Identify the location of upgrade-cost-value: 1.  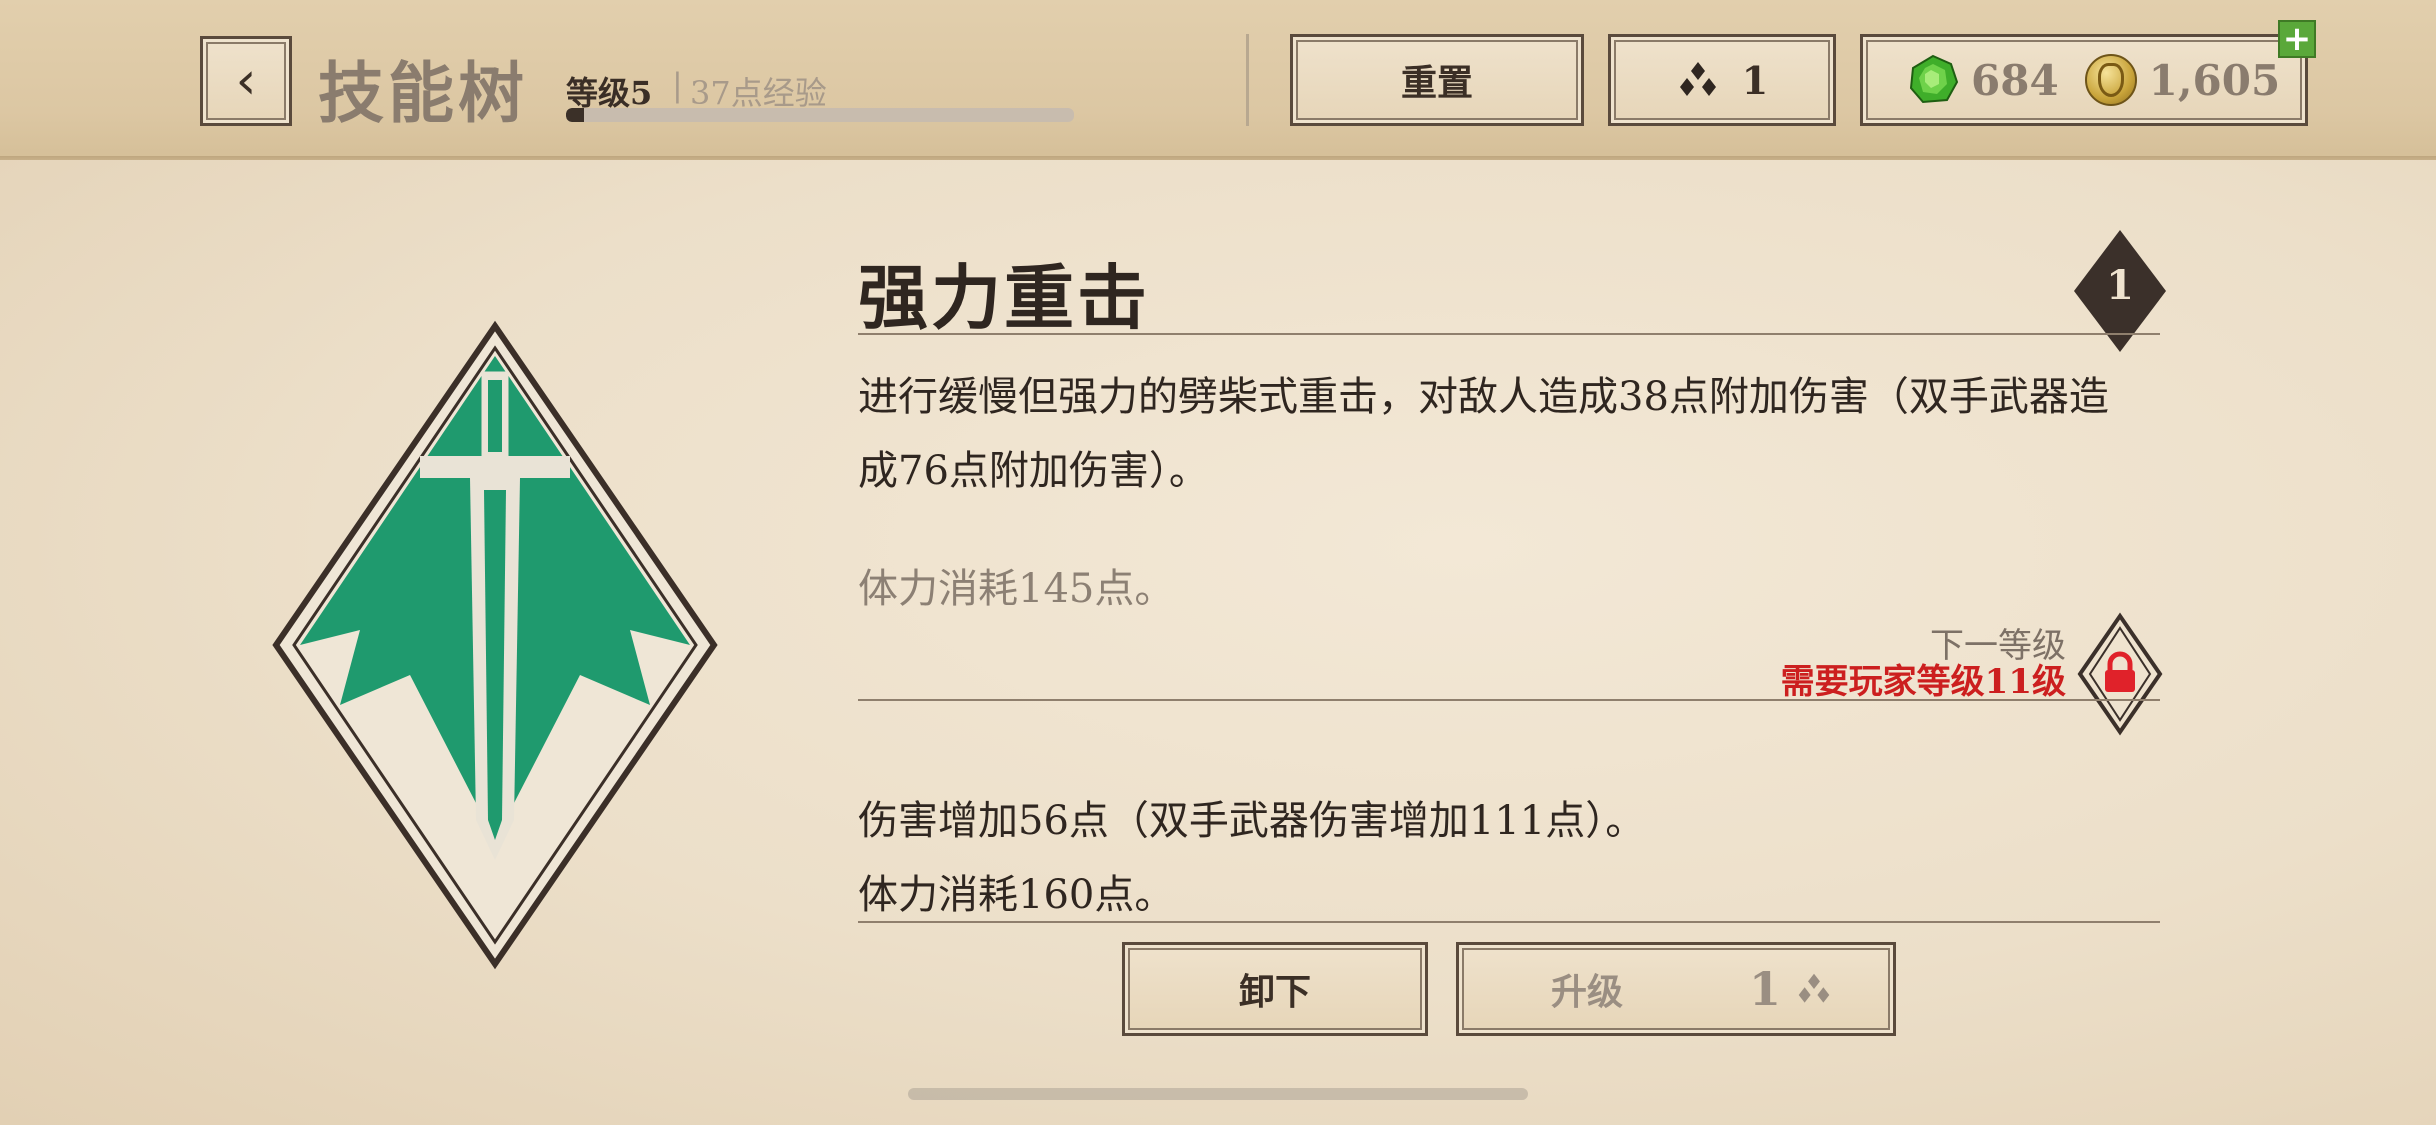
(1764, 989).